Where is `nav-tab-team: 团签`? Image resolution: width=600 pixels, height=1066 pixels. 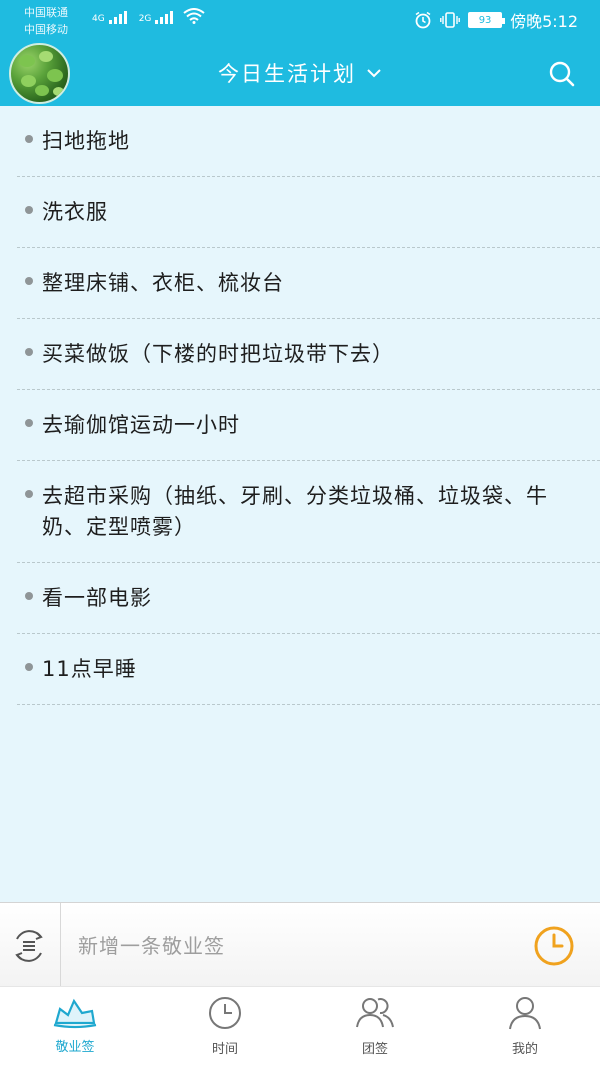 nav-tab-team: 团签 is located at coordinates (375, 1026).